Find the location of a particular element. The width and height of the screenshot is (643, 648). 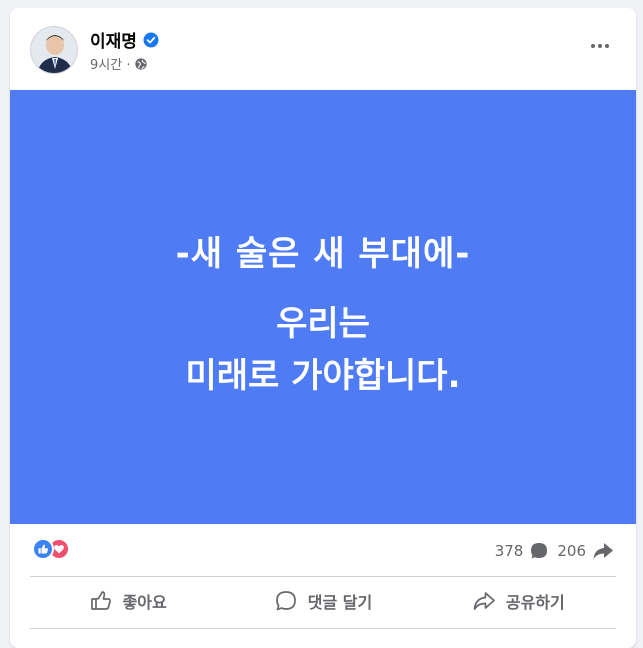

globe-icon is located at coordinates (141, 63).